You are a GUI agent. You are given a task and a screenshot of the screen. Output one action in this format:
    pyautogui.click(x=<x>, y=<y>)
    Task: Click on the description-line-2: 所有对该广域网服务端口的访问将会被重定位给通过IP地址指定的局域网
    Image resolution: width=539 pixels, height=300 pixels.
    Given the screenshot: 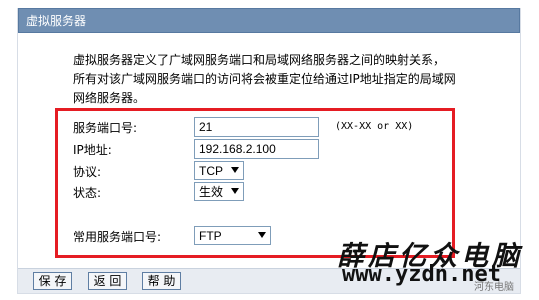 What is the action you would take?
    pyautogui.click(x=264, y=79)
    